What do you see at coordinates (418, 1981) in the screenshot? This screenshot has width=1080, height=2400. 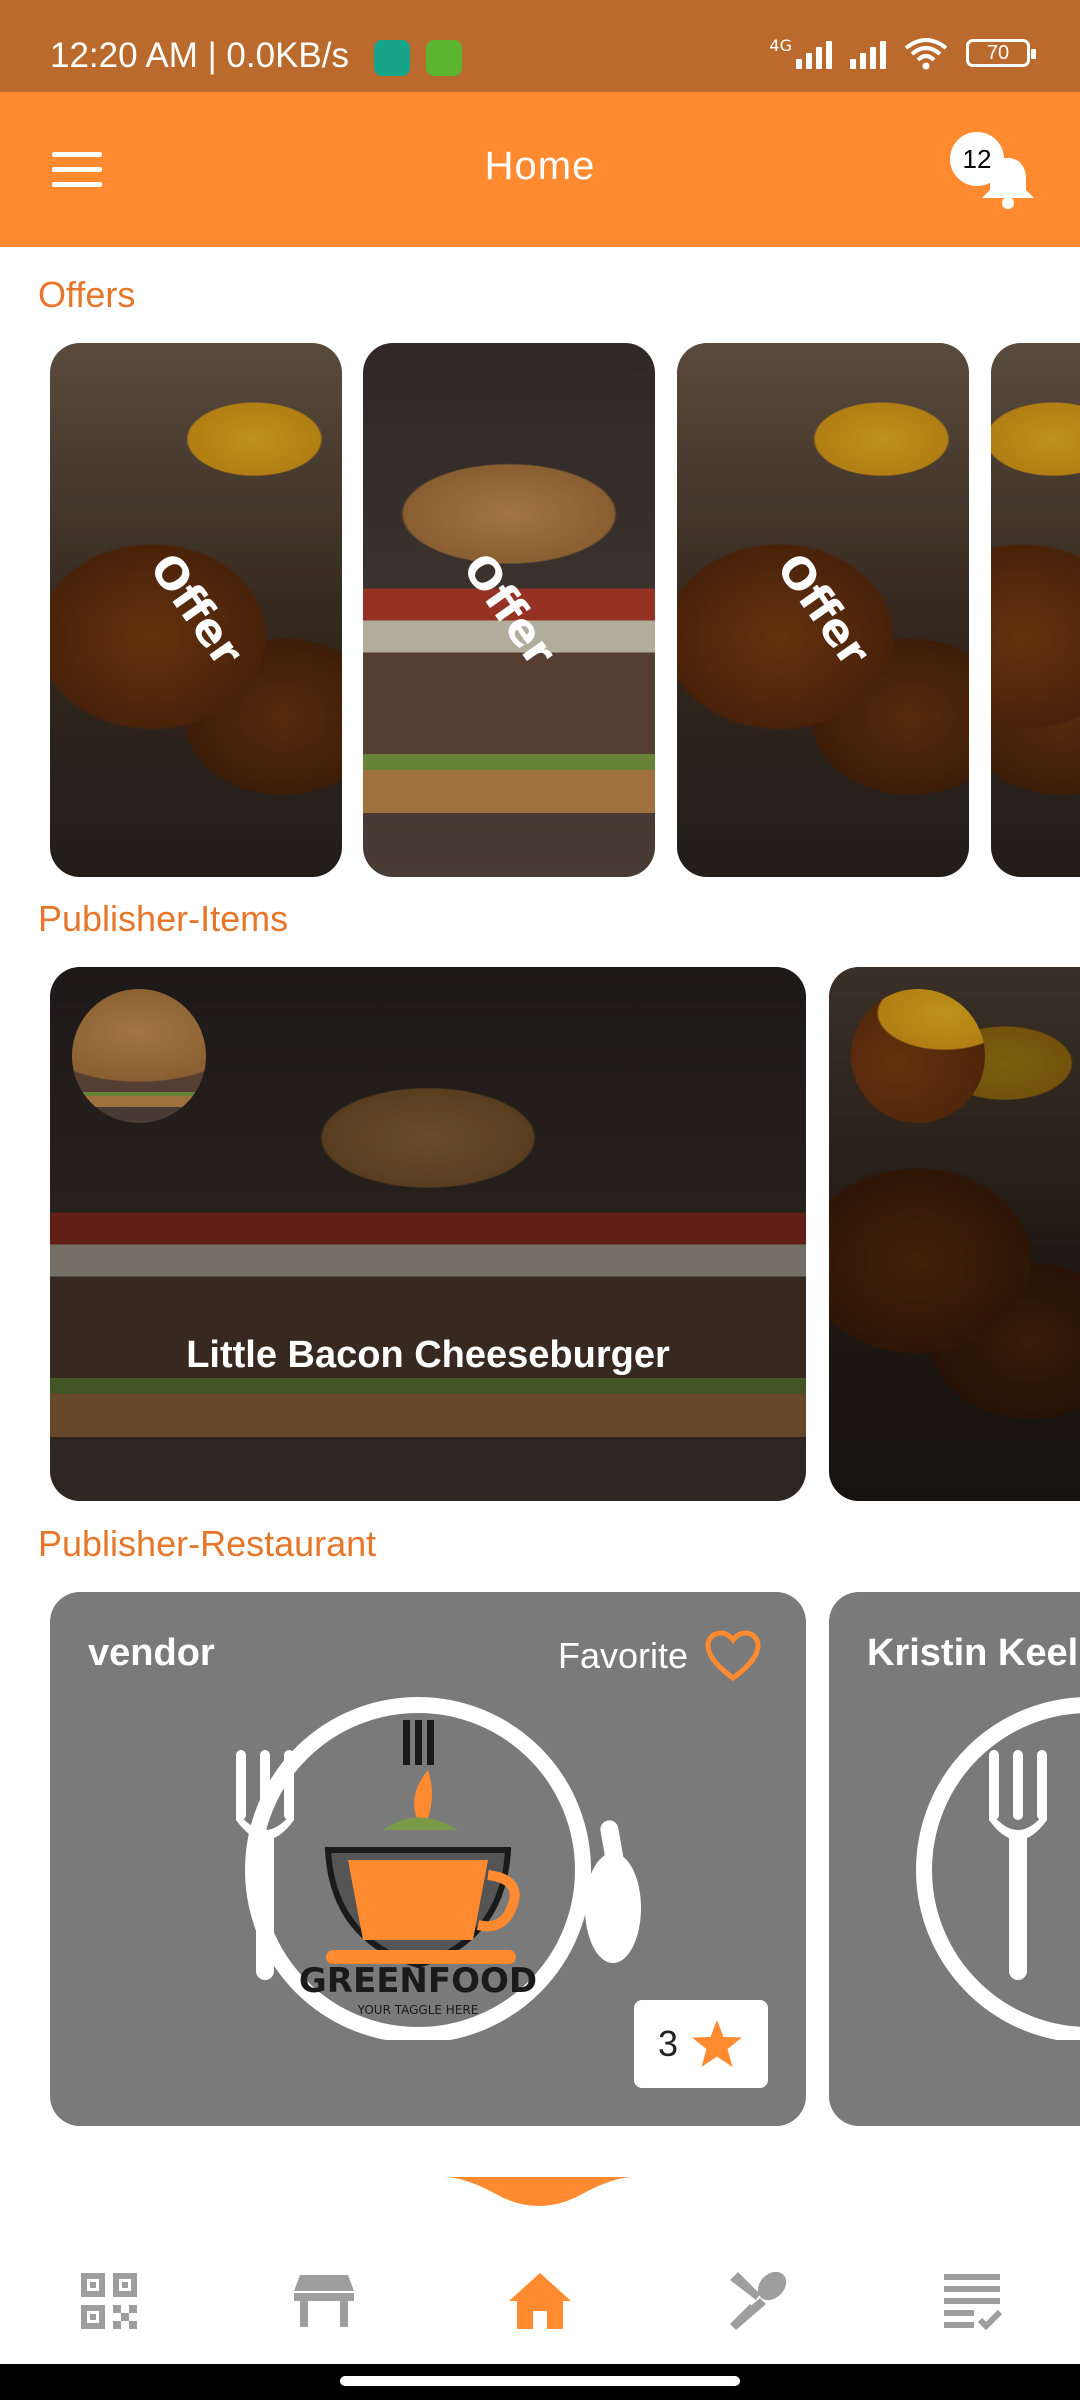 I see `svg-text: GREENFOOD` at bounding box center [418, 1981].